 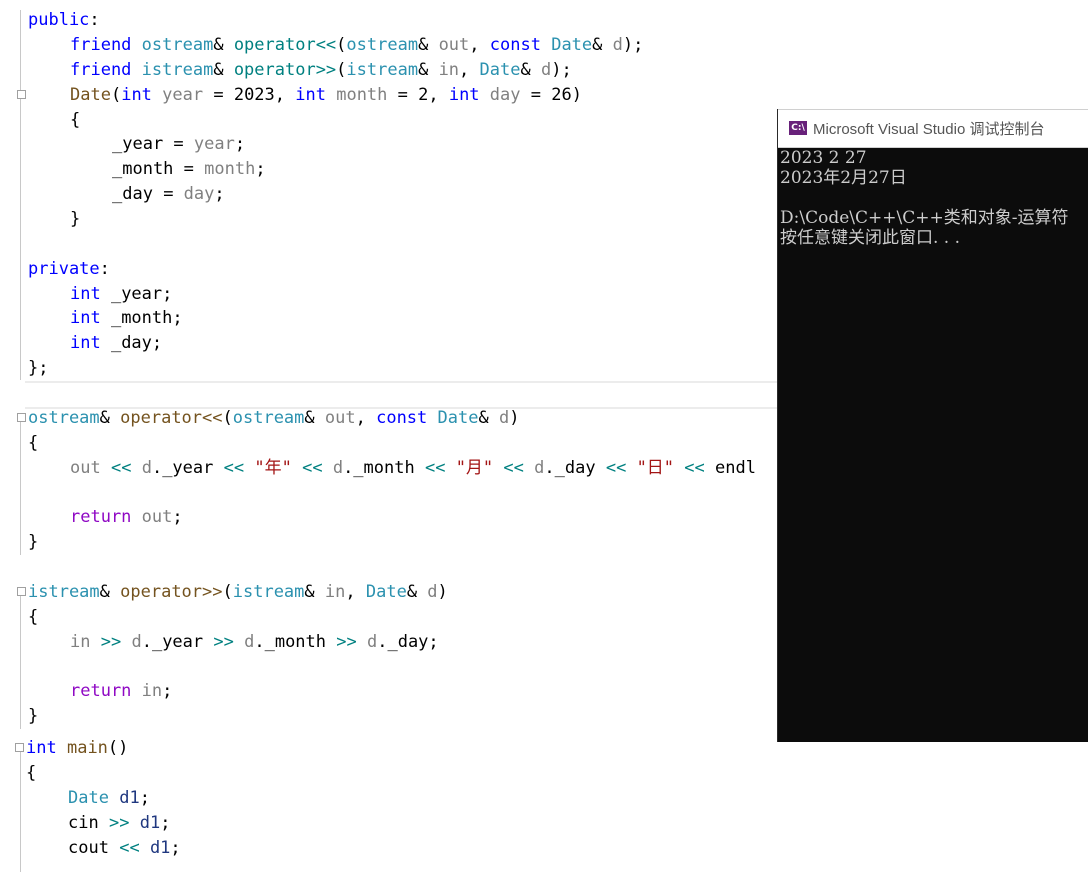 I want to click on code-token: _day;, so click(x=131, y=343).